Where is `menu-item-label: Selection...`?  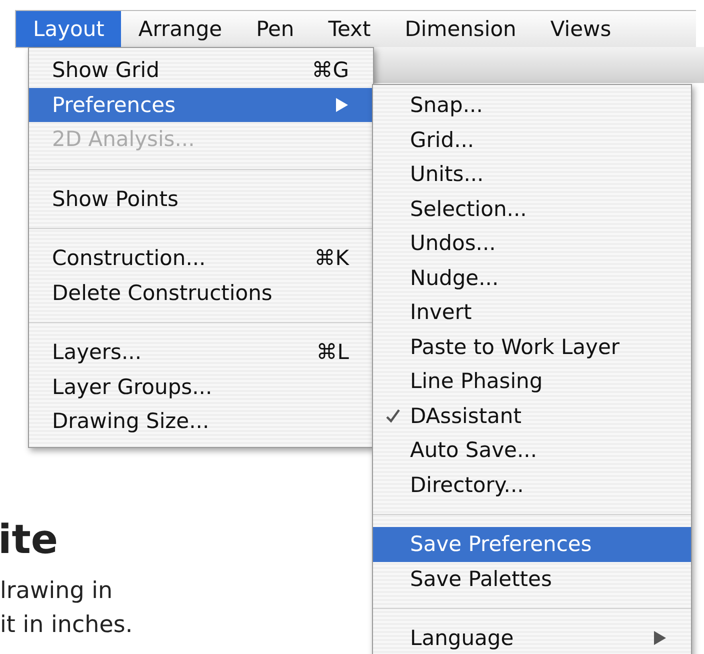 menu-item-label: Selection... is located at coordinates (468, 208).